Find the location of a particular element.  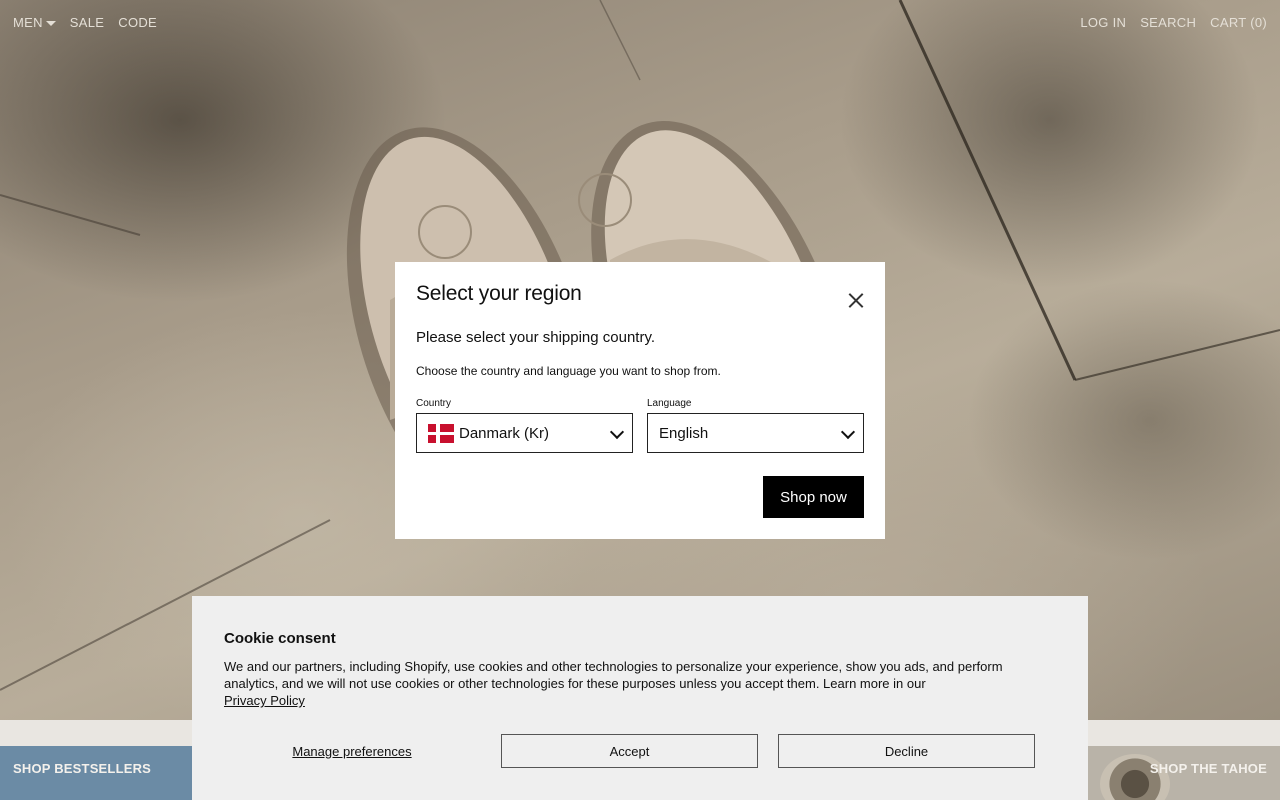

nav-men: MEN is located at coordinates (34, 22).